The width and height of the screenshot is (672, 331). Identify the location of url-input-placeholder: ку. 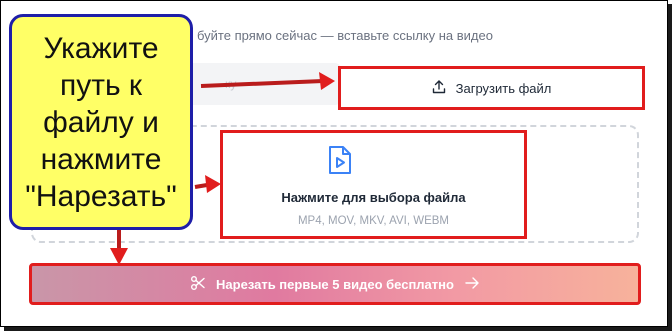
(231, 84).